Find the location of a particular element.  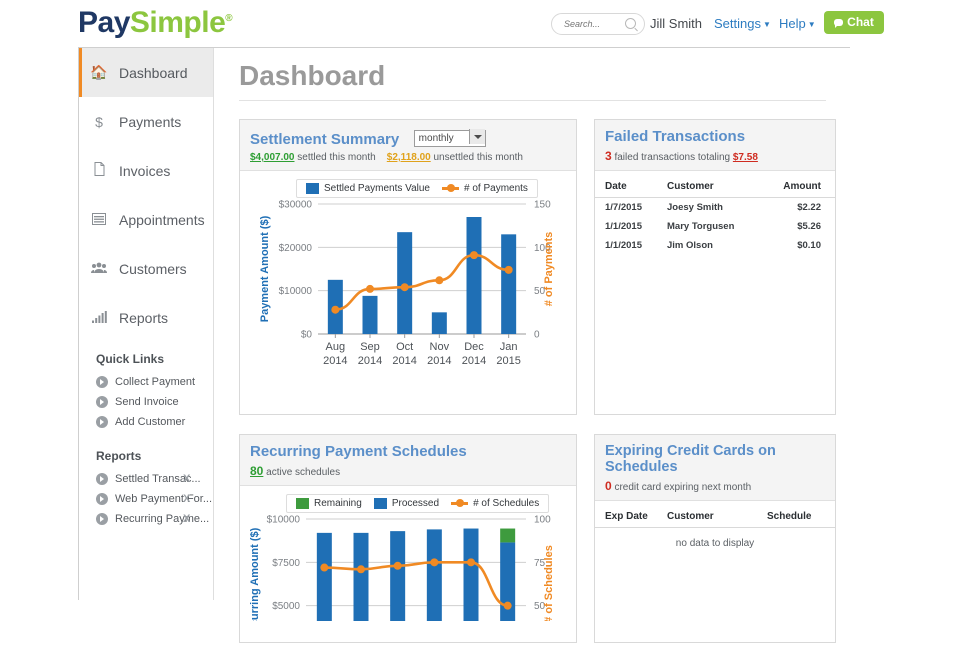

sidebar-item-label: Reports is located at coordinates (144, 317).